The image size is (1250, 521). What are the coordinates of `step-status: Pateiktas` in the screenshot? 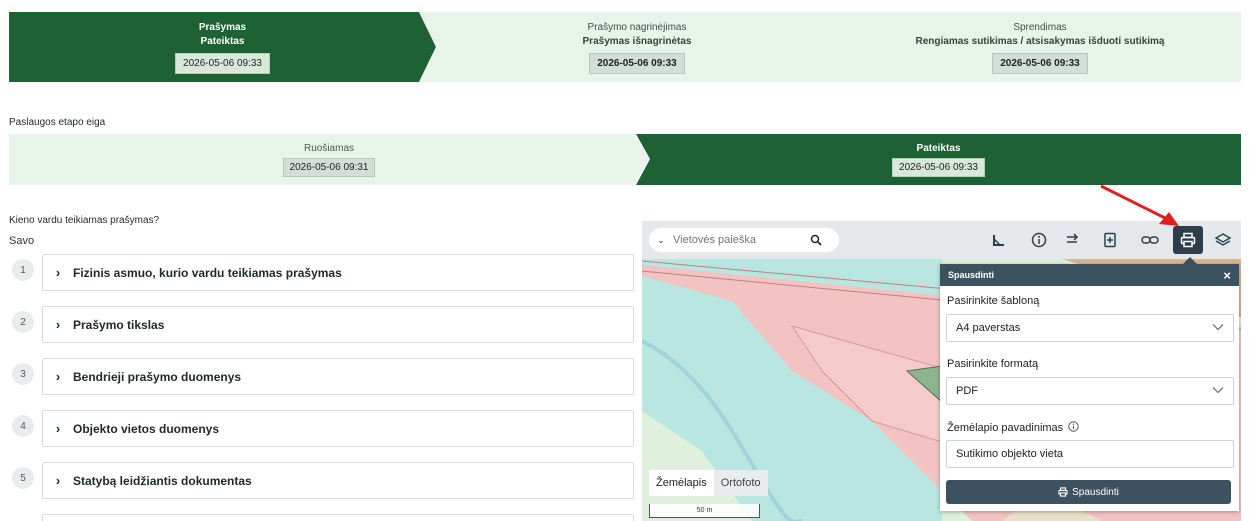 It's located at (222, 41).